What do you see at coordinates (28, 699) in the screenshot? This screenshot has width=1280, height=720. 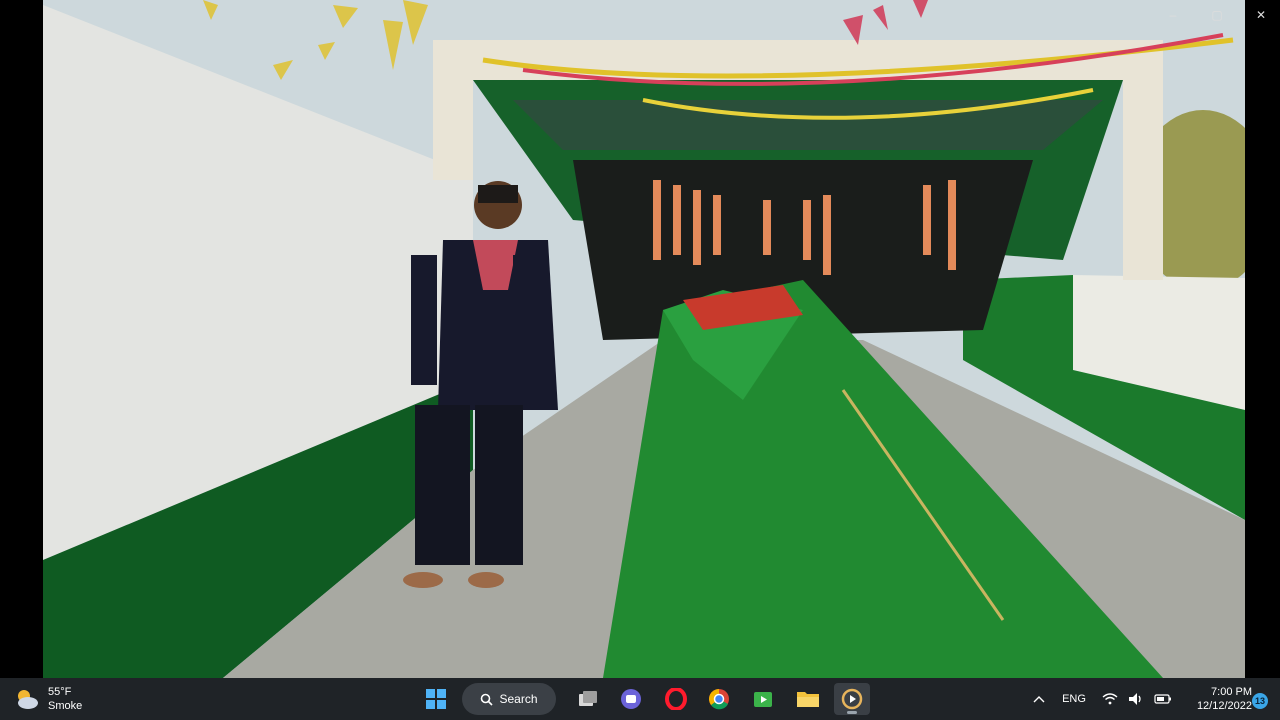 I see `cloudy-weather-icon` at bounding box center [28, 699].